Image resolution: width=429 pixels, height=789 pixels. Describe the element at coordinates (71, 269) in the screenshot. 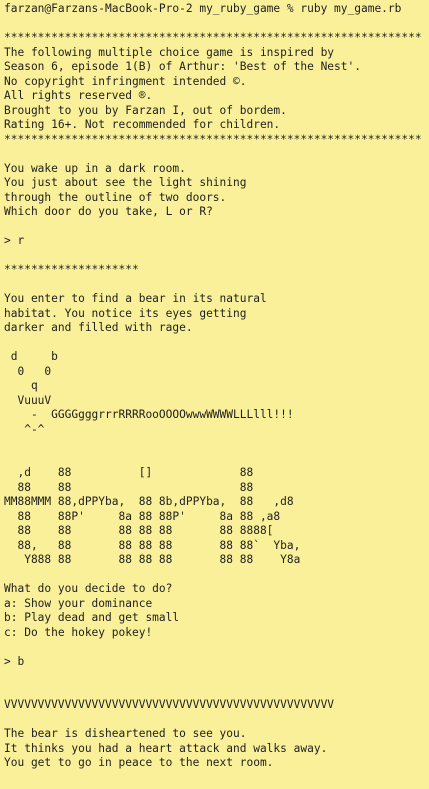

I see `terminal-line: ********************` at that location.